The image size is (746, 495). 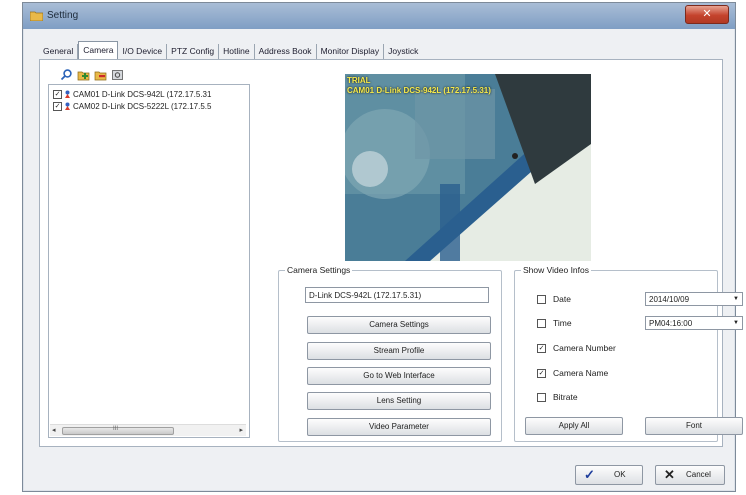 I want to click on tab-address-book: Address Book, so click(x=286, y=51).